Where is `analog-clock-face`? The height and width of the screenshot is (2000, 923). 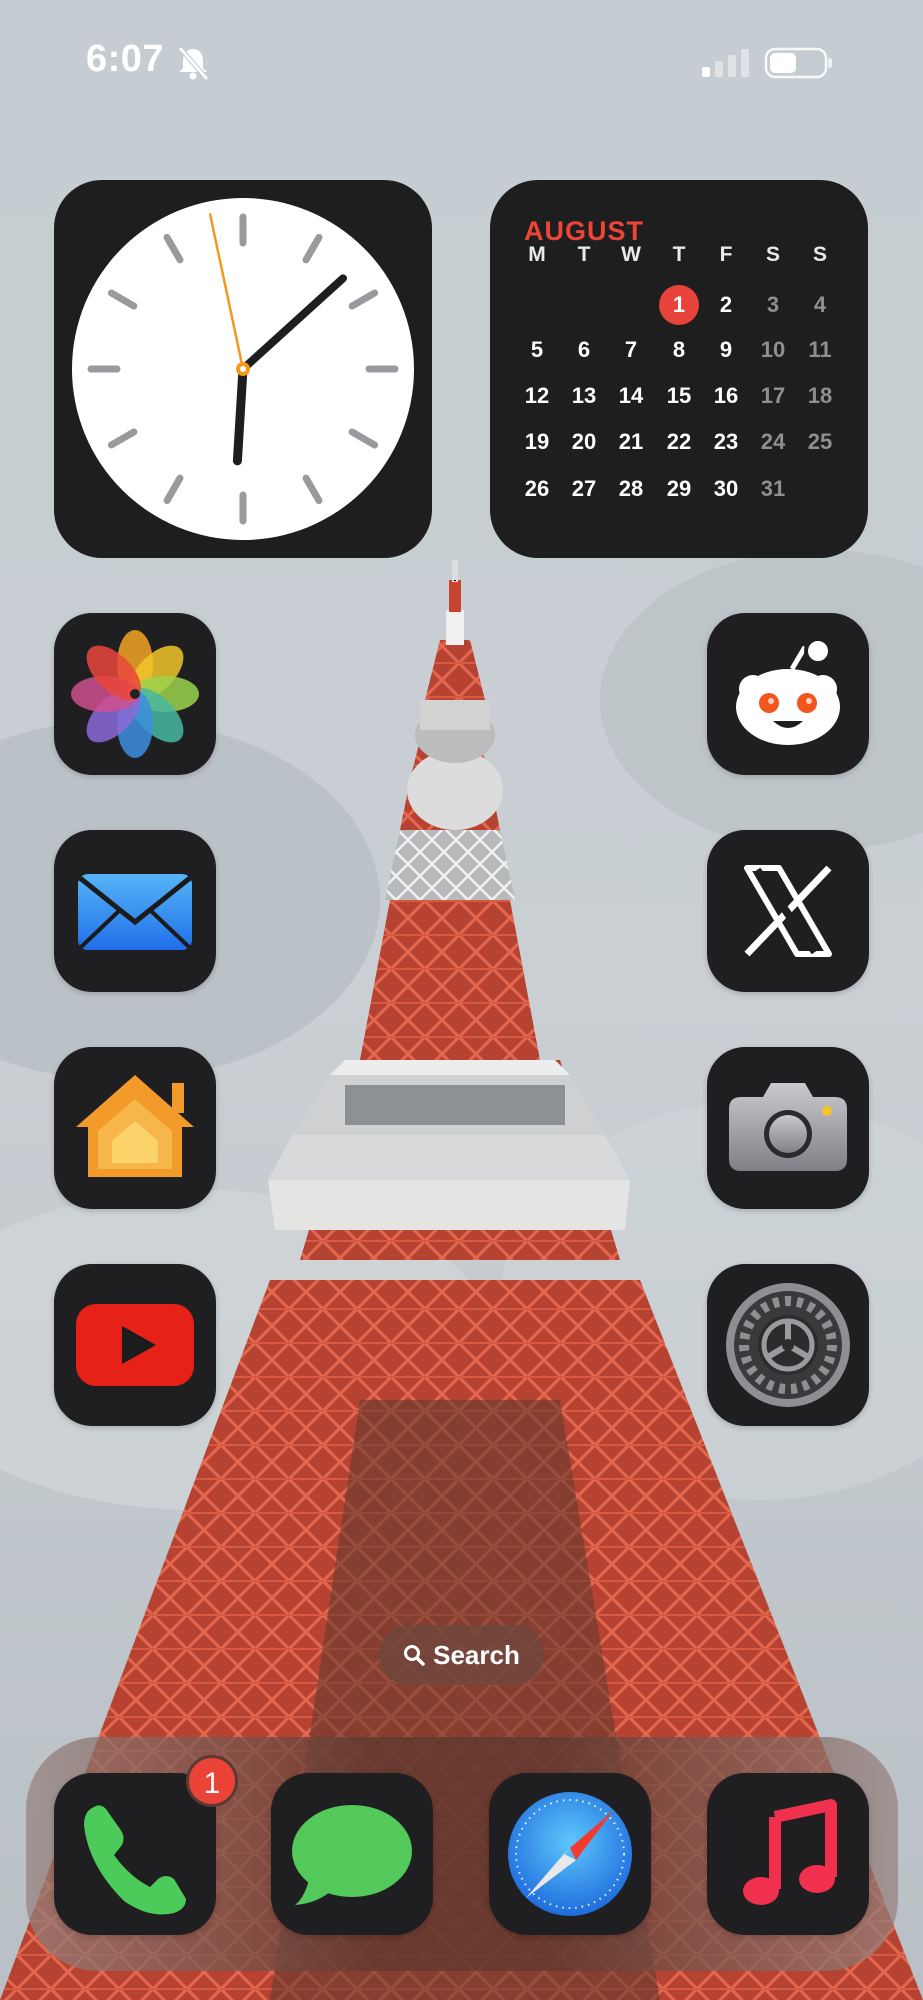 analog-clock-face is located at coordinates (243, 369).